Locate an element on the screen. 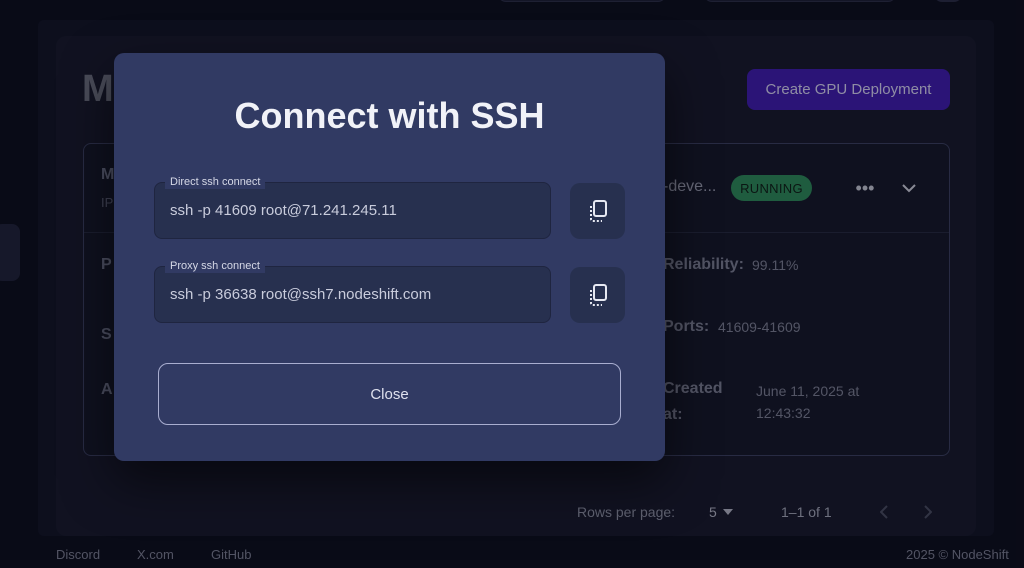  close-button: Close is located at coordinates (389, 394).